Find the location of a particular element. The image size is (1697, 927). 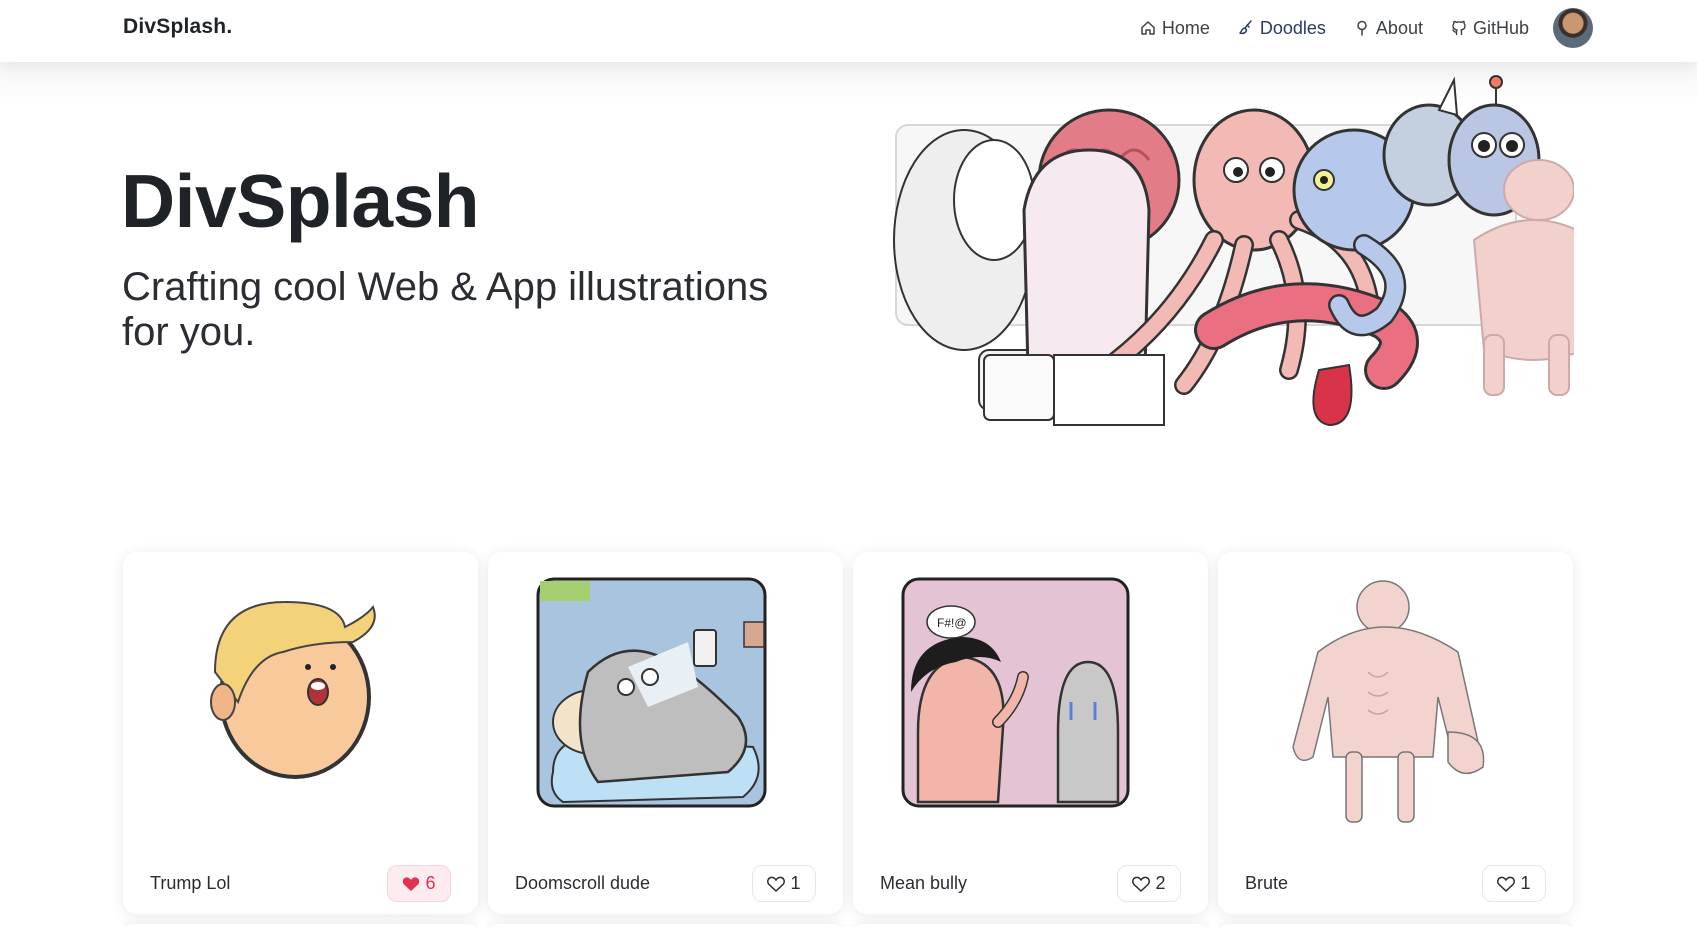

like-count: 6 is located at coordinates (430, 883).